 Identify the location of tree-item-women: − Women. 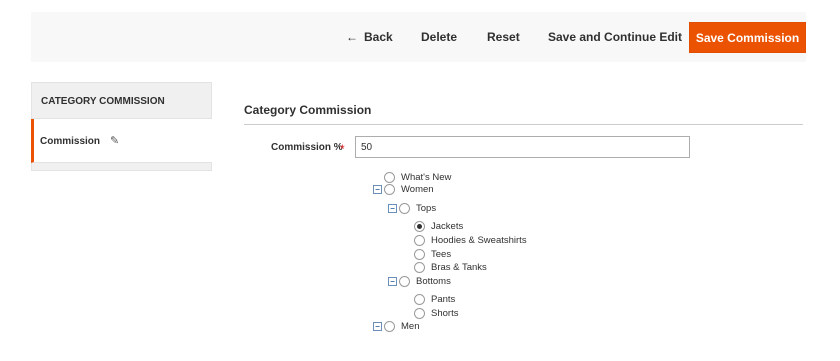
(403, 189).